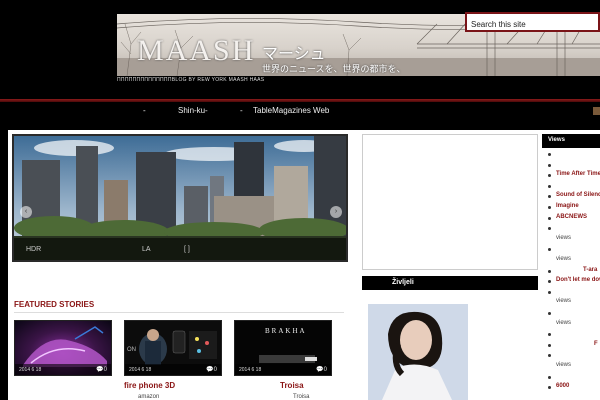 The width and height of the screenshot is (600, 400). I want to click on story-title-2: fire phone 3D, so click(149, 385).